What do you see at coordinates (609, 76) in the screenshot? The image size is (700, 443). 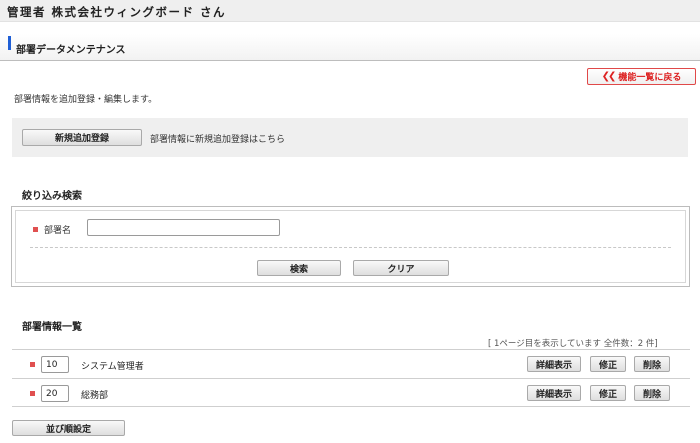 I see `double-chevron-left-icon: ❮❮` at bounding box center [609, 76].